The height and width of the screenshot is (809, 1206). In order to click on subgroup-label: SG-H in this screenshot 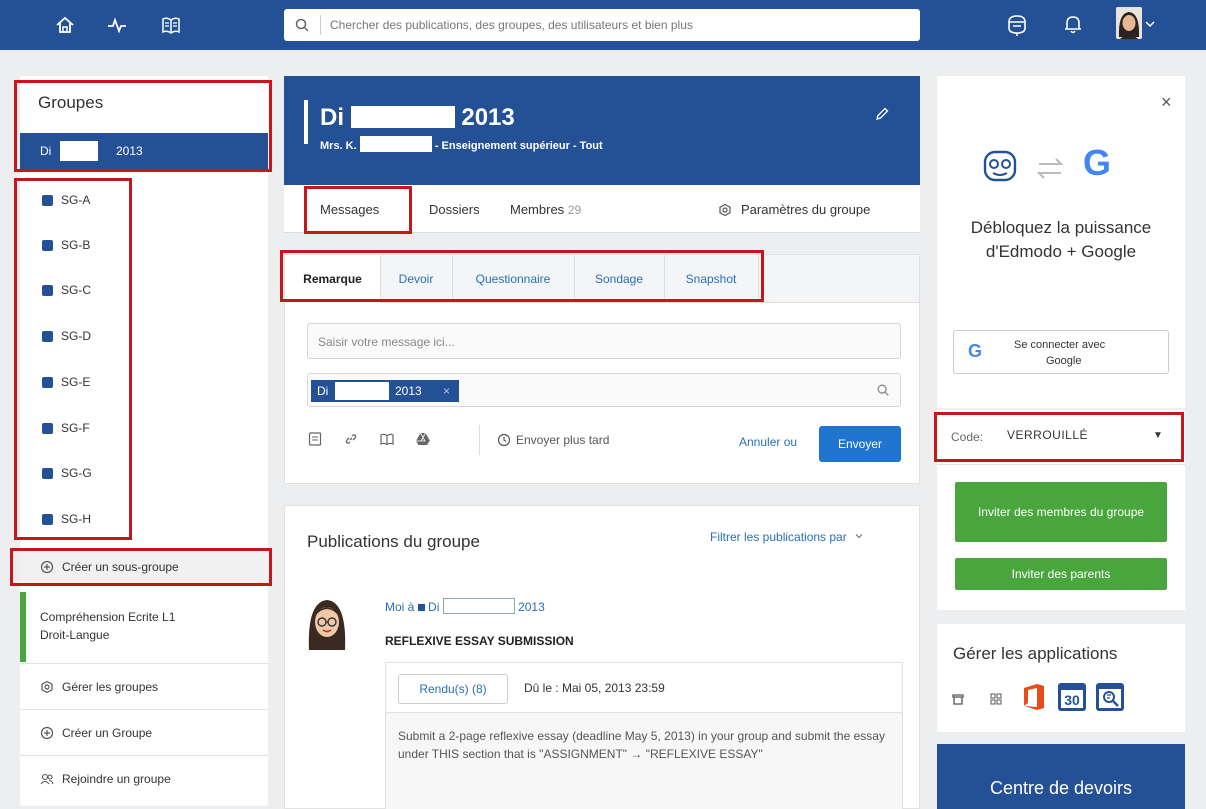, I will do `click(76, 519)`.